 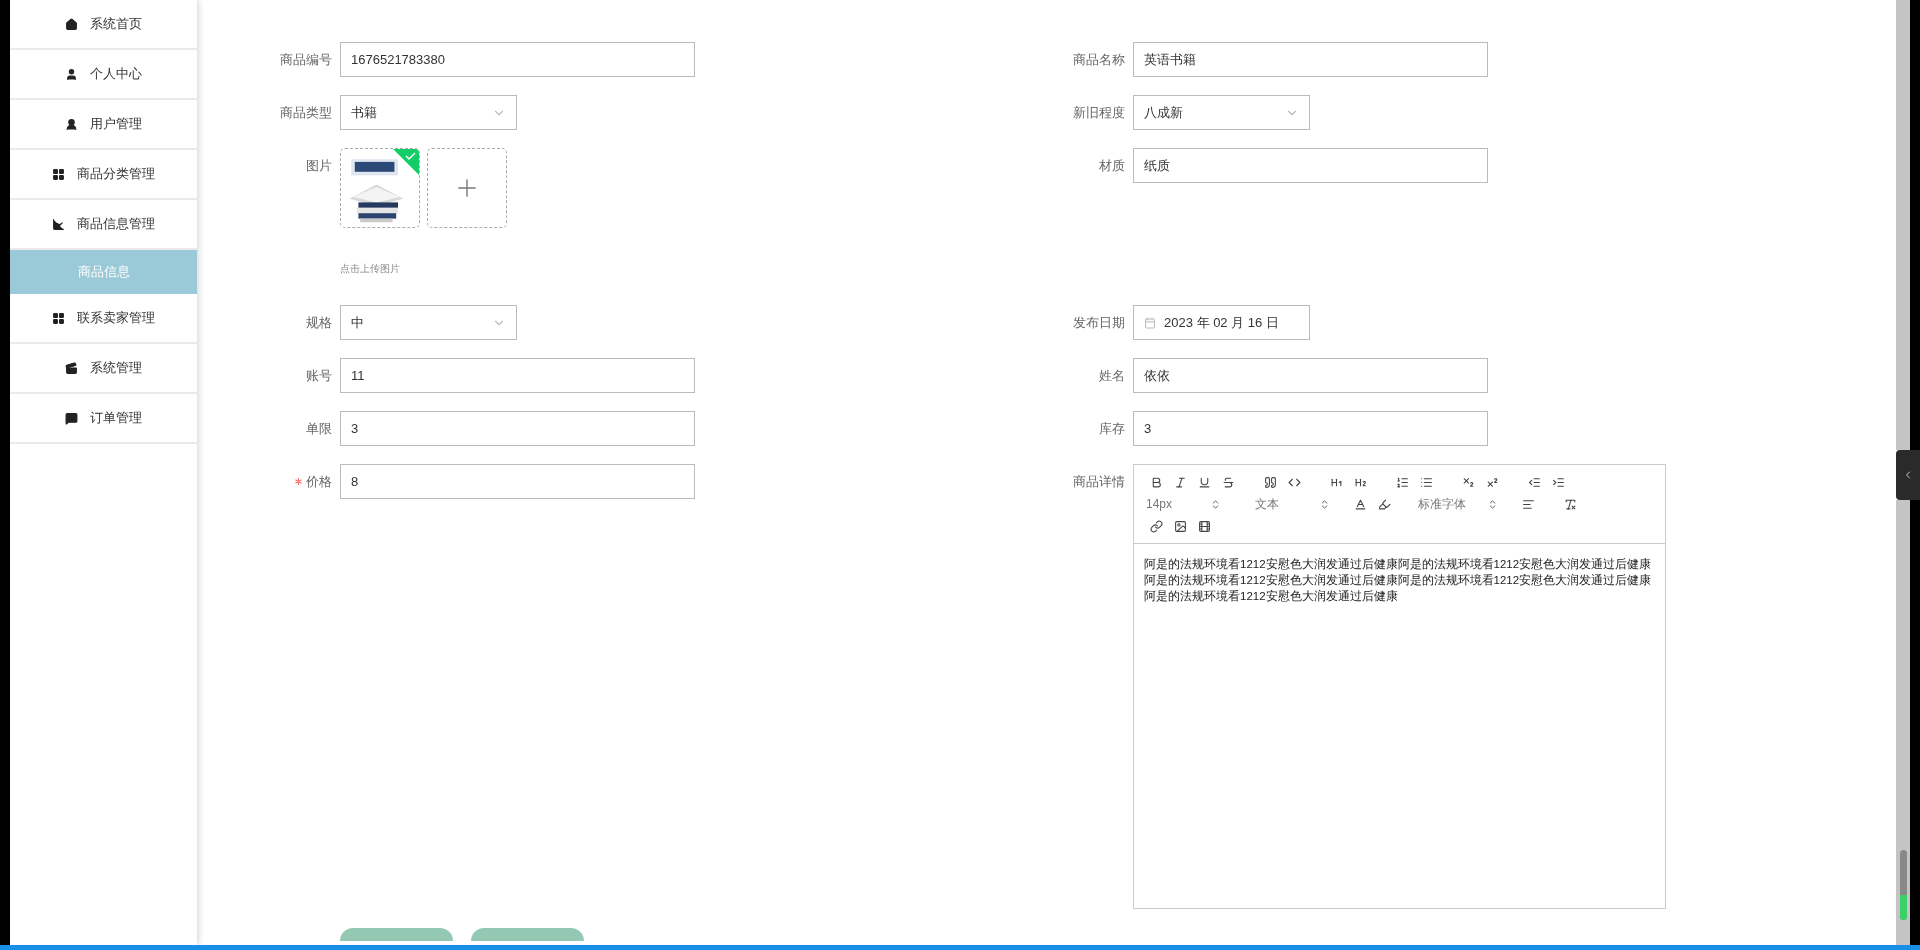 What do you see at coordinates (1310, 59) in the screenshot?
I see `input-field: 英语书籍` at bounding box center [1310, 59].